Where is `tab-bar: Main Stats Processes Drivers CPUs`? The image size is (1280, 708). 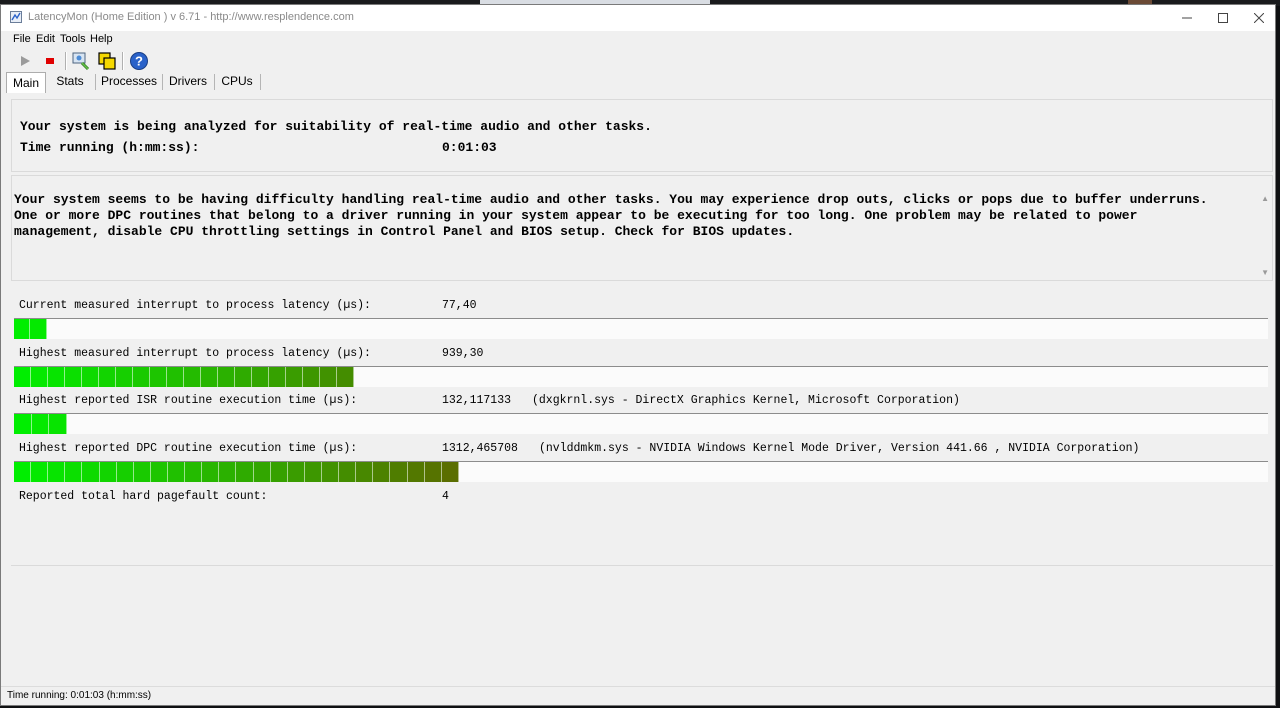 tab-bar: Main Stats Processes Drivers CPUs is located at coordinates (638, 82).